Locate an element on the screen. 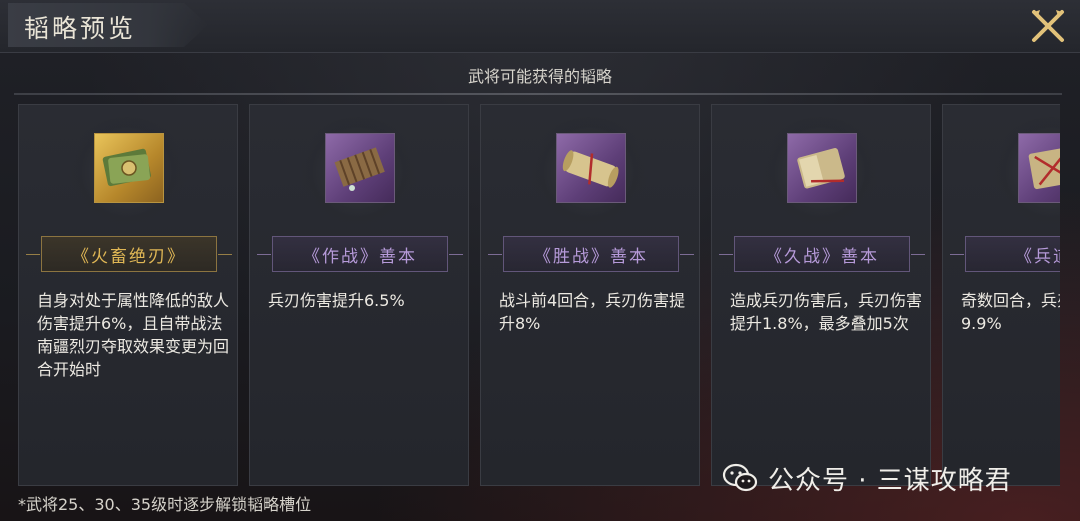 The width and height of the screenshot is (1080, 521). watermark: 公众号 · 三谋攻略君 is located at coordinates (867, 478).